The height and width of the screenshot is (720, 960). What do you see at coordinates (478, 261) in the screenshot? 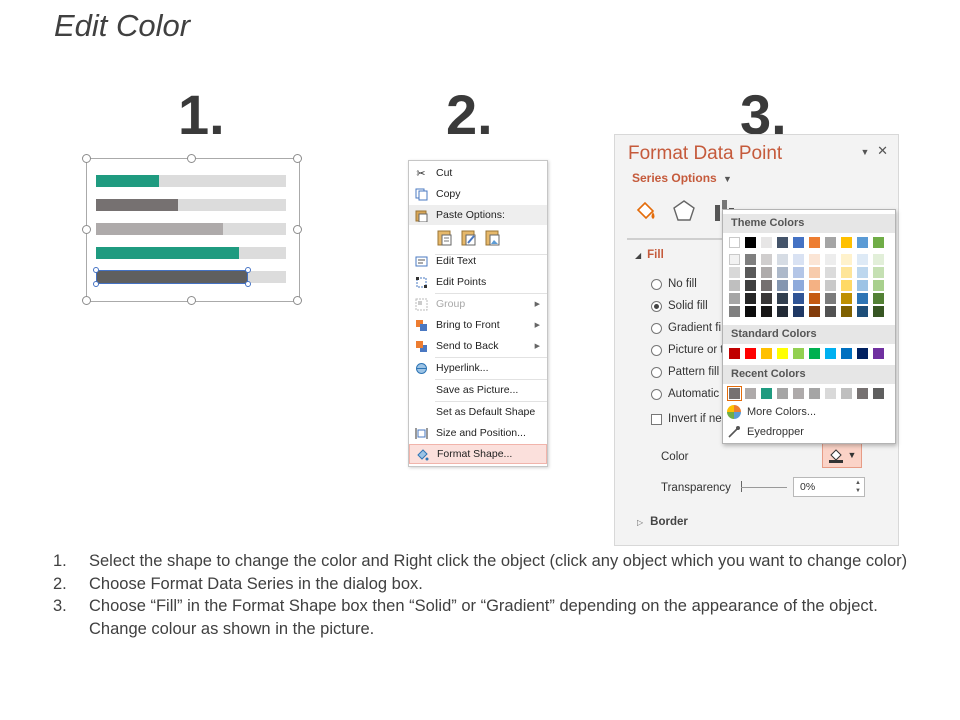
I see `menu-item-edit-text: Edit Text` at bounding box center [478, 261].